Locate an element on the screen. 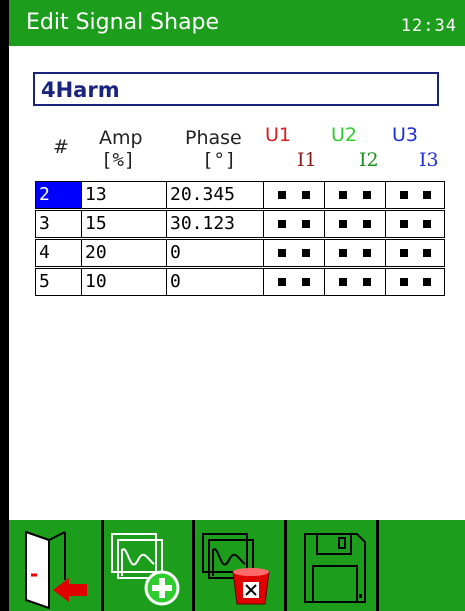 The height and width of the screenshot is (611, 465). floppy-disk-icon is located at coordinates (335, 568).